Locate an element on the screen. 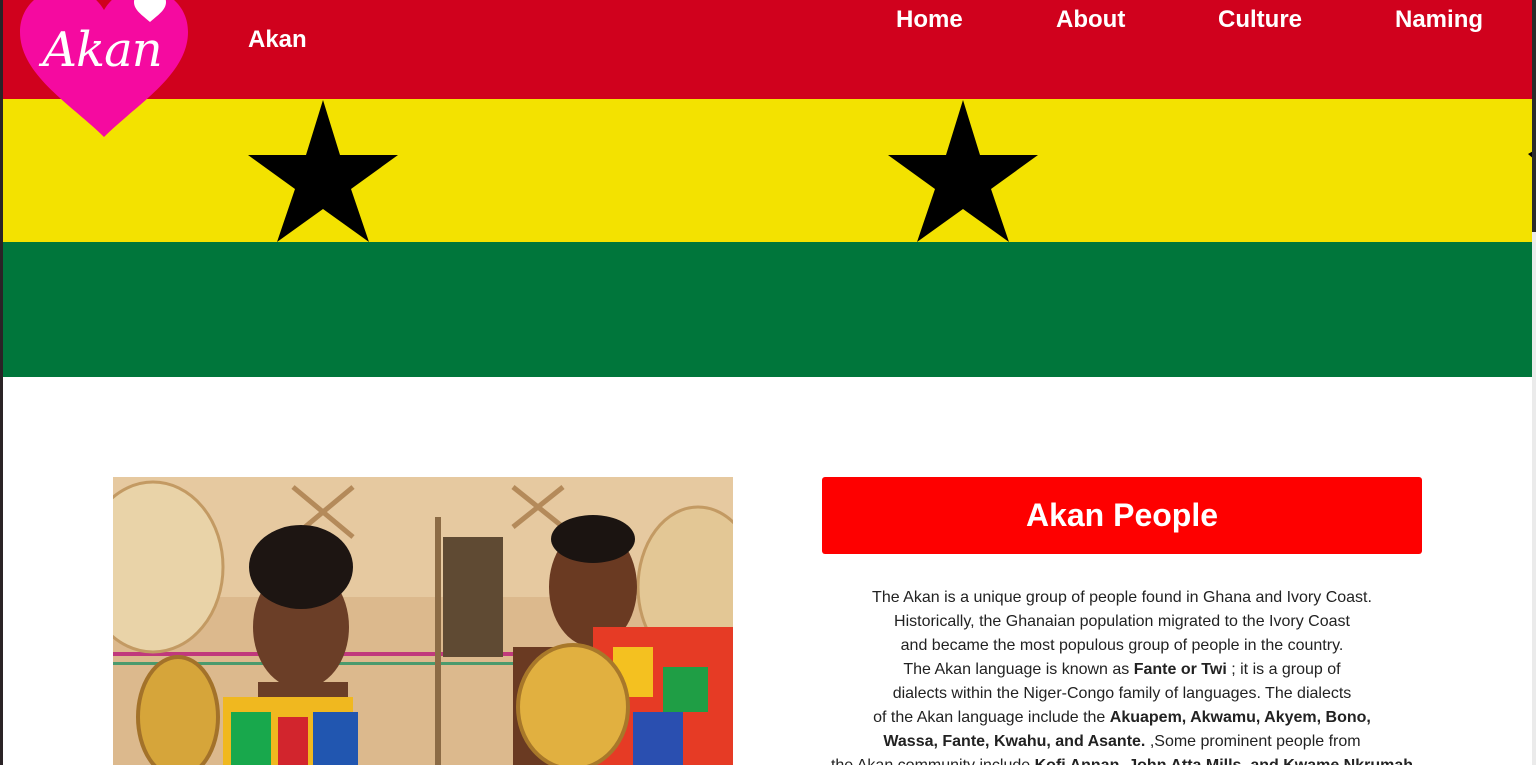 The height and width of the screenshot is (765, 1536). intro-bold-text: Wassa, Fante, Kwahu, and Asante. is located at coordinates (1014, 741).